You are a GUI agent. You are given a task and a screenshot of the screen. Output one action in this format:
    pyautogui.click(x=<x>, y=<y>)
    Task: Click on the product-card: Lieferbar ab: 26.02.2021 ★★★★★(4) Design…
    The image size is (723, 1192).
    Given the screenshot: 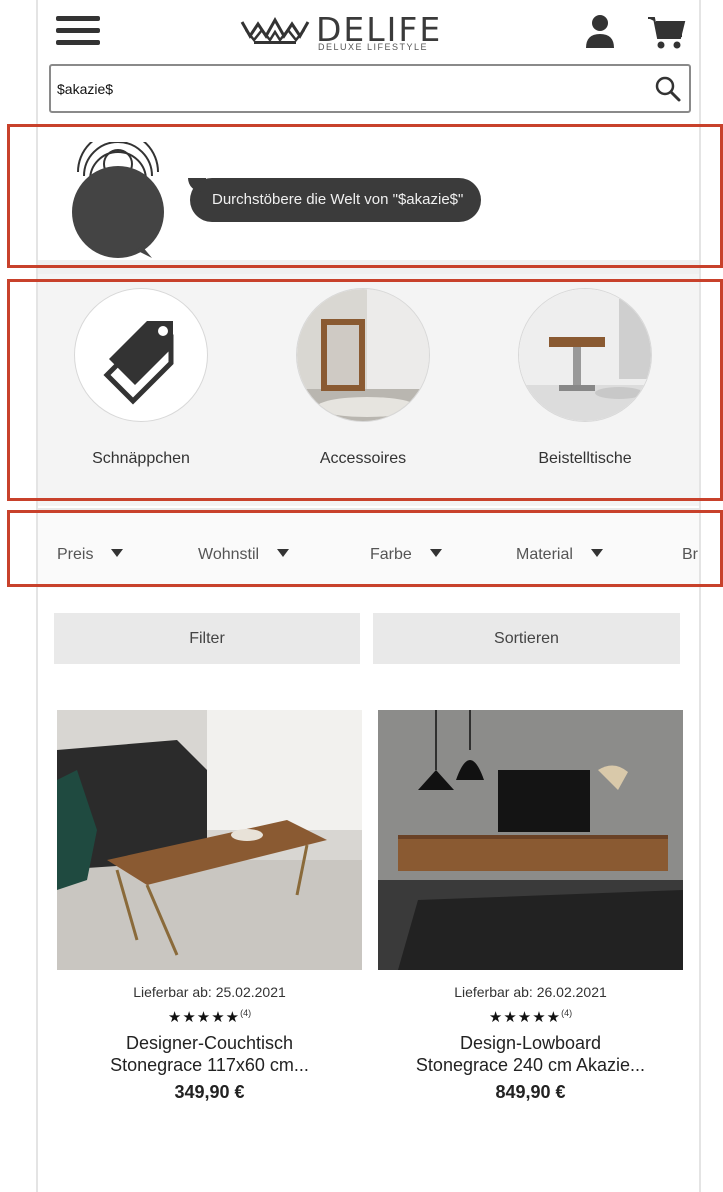 What is the action you would take?
    pyautogui.click(x=530, y=906)
    